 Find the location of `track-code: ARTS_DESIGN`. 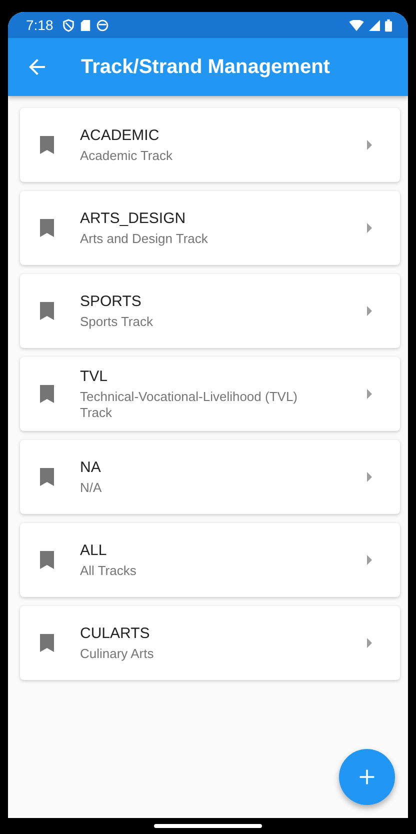

track-code: ARTS_DESIGN is located at coordinates (133, 219).